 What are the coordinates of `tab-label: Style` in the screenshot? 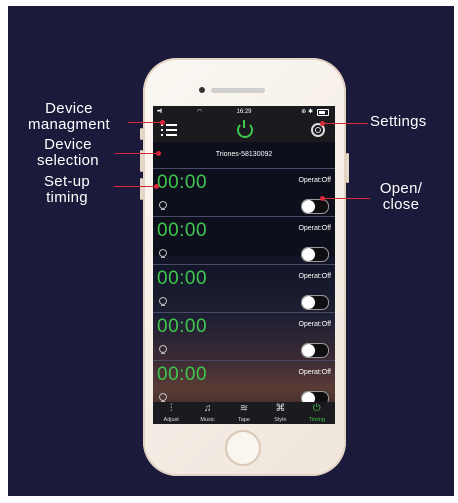 It's located at (280, 420).